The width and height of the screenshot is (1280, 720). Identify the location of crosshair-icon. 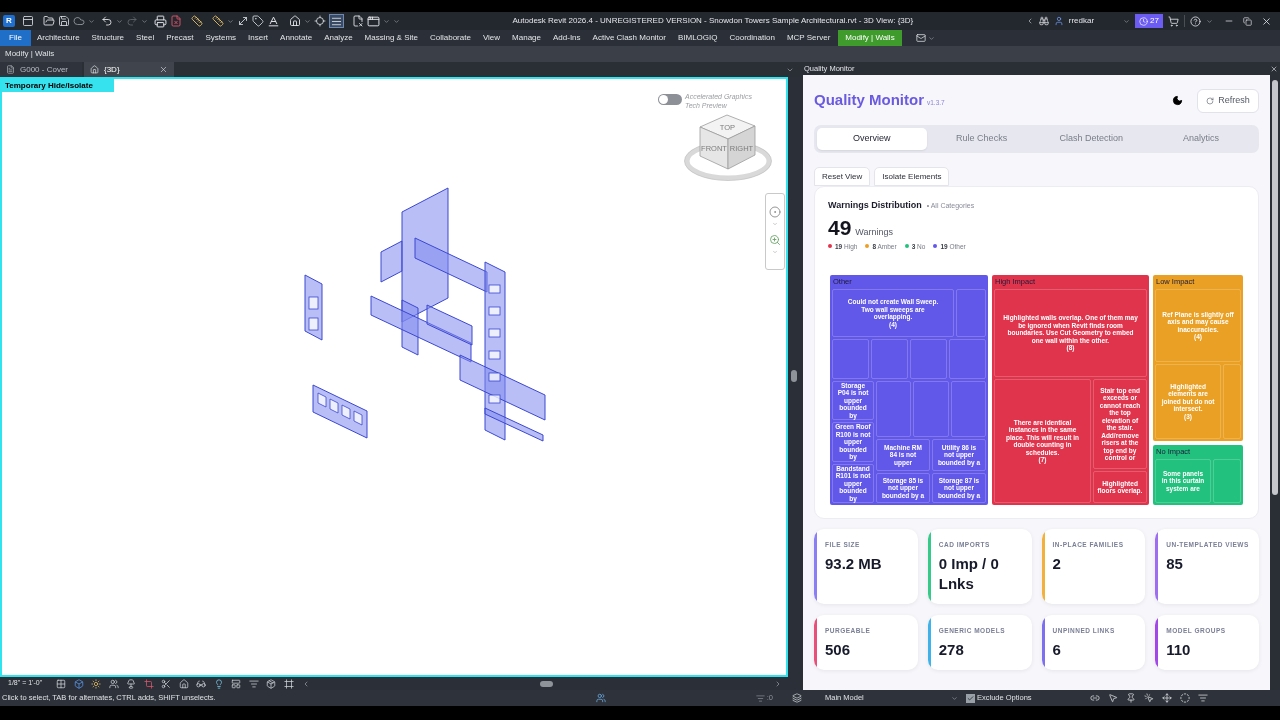
(320, 21).